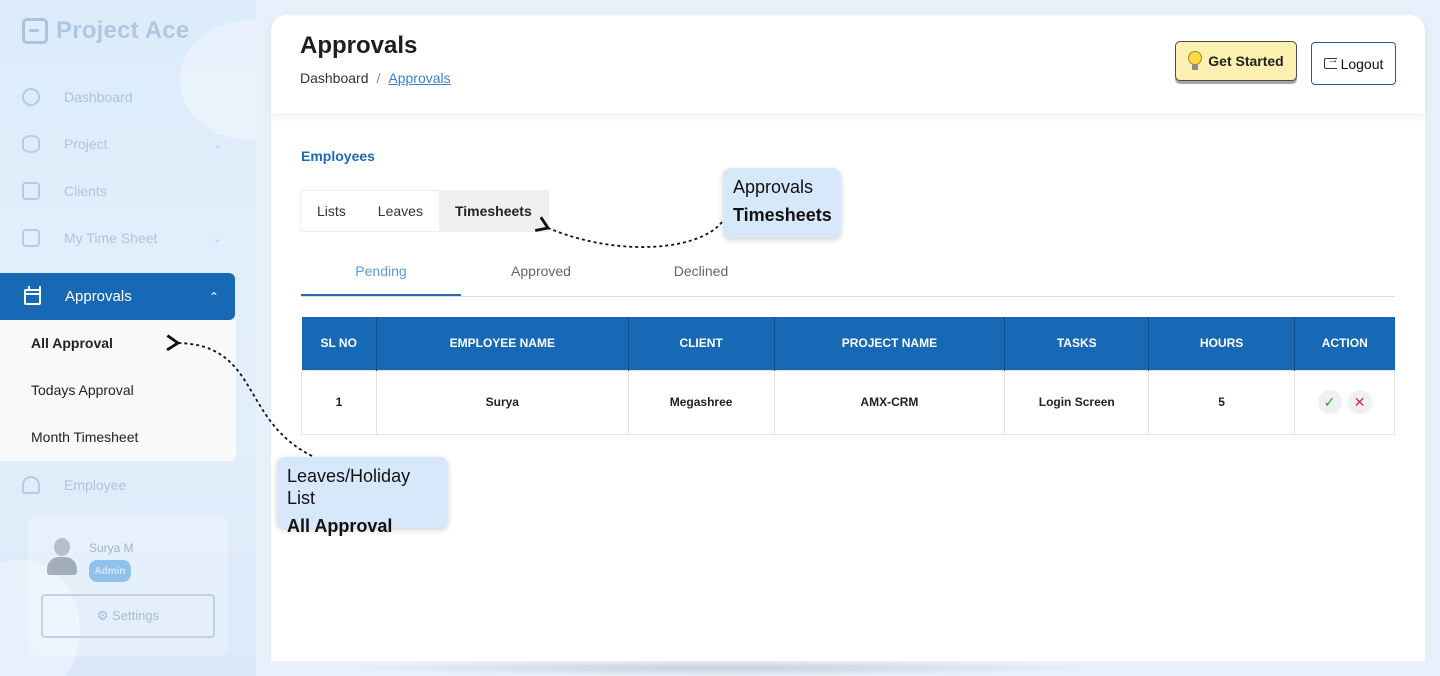 Image resolution: width=1440 pixels, height=676 pixels. Describe the element at coordinates (349, 487) in the screenshot. I see `callout-line1: Leaves/Holiday List` at that location.